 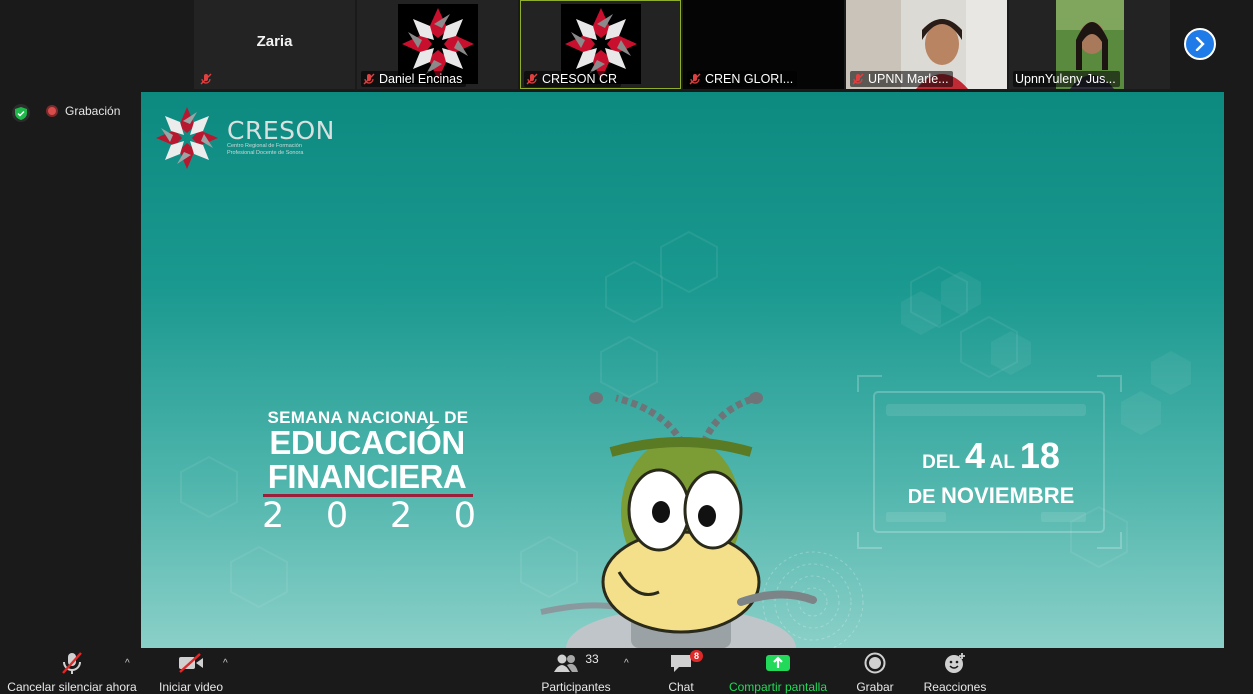 I want to click on record-icon, so click(x=875, y=663).